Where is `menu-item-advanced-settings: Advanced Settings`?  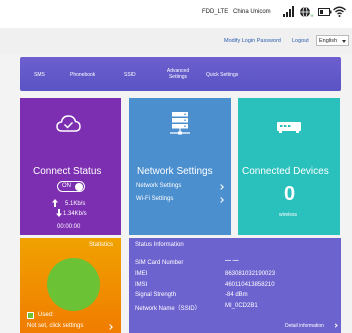 menu-item-advanced-settings: Advanced Settings is located at coordinates (178, 74).